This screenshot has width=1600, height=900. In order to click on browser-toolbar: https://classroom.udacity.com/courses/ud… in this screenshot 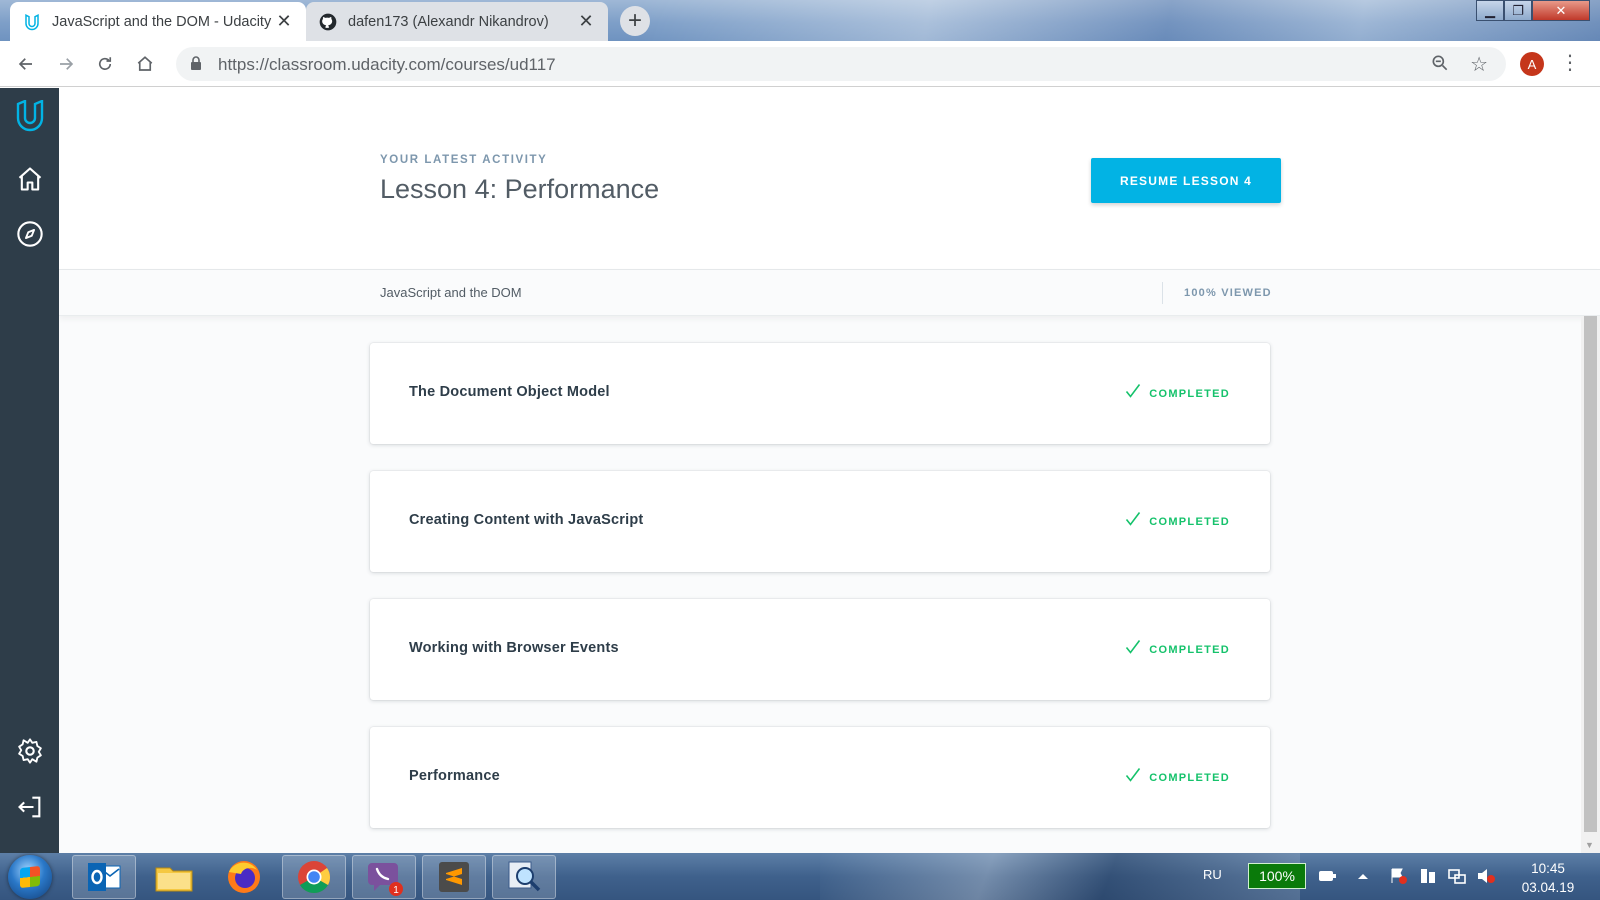, I will do `click(800, 64)`.